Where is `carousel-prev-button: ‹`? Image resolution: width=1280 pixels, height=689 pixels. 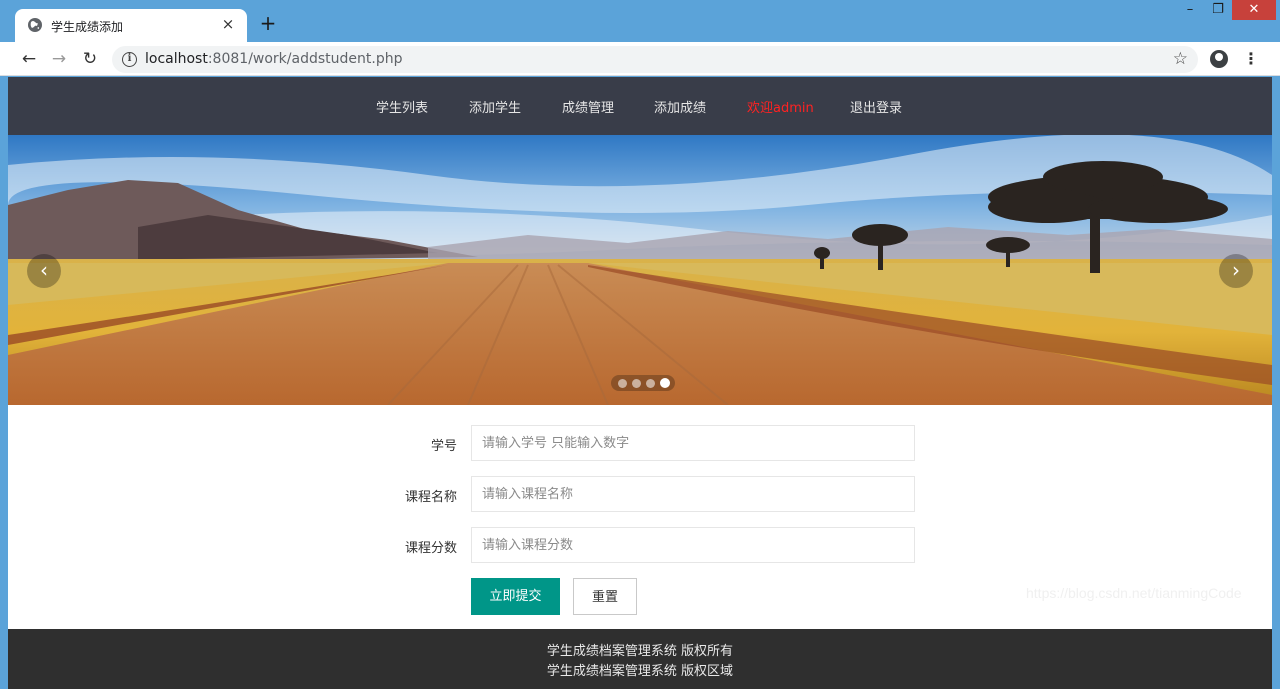
carousel-prev-button: ‹ is located at coordinates (44, 271).